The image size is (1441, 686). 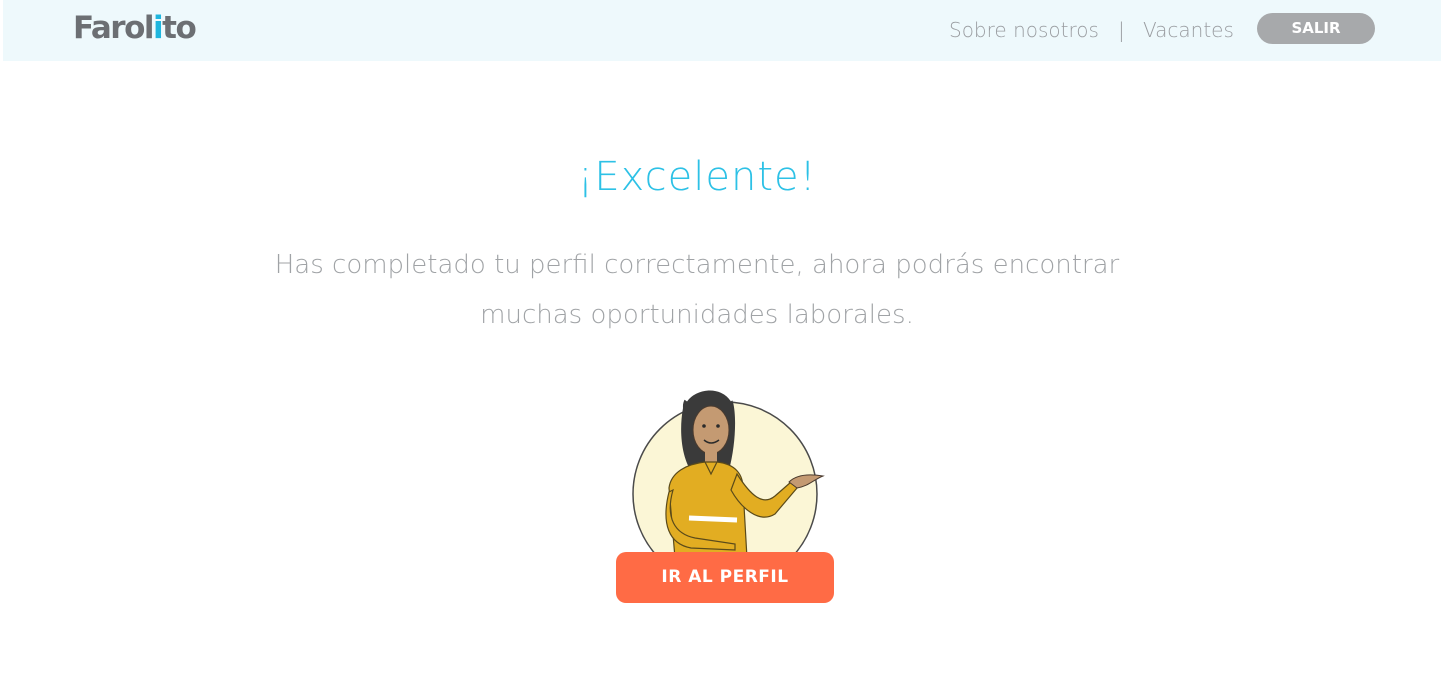 I want to click on logo-text-accent: i, so click(x=158, y=28).